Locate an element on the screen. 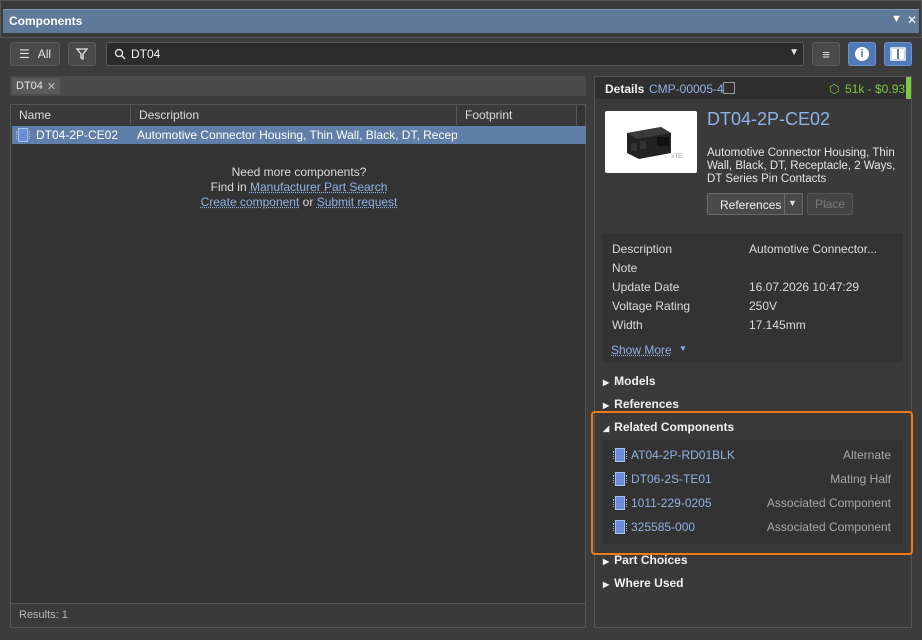 The image size is (922, 640). stock-price: 51k - $0.93 is located at coordinates (875, 89).